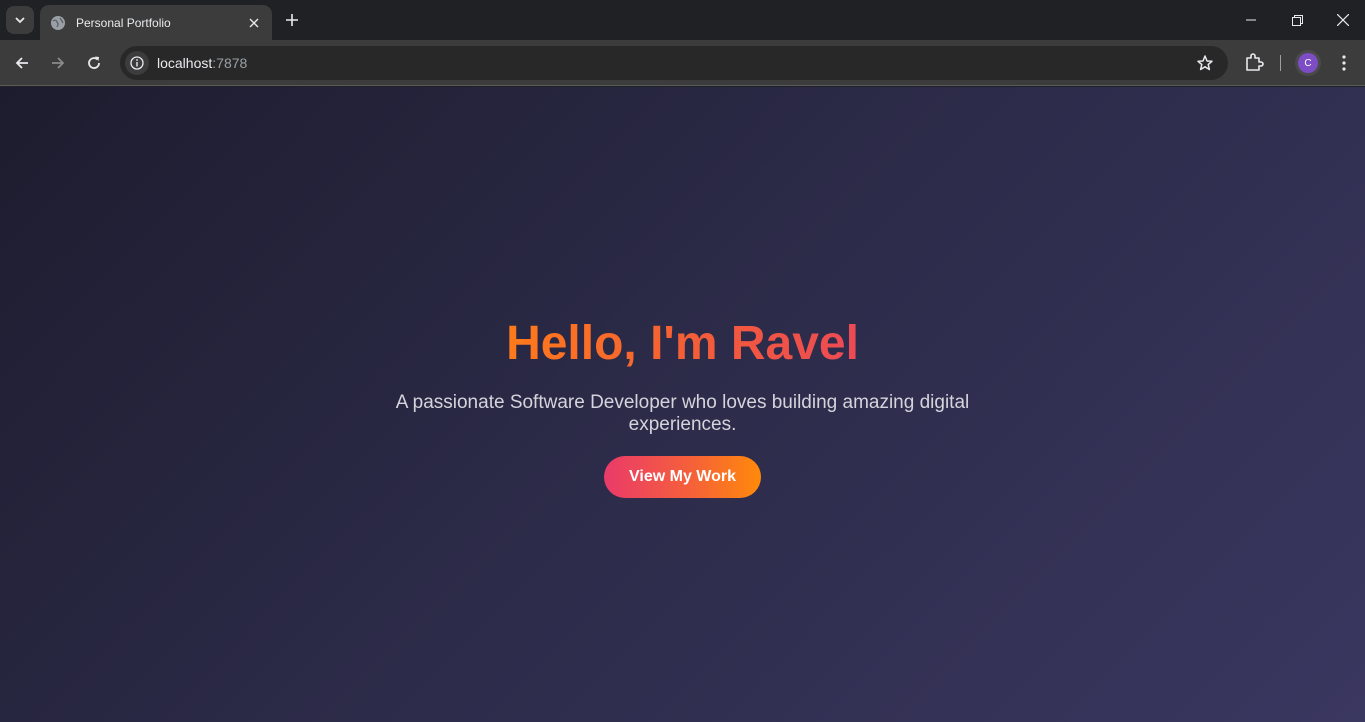 Image resolution: width=1365 pixels, height=722 pixels. Describe the element at coordinates (682, 476) in the screenshot. I see `view-my-work-button: View My Work` at that location.